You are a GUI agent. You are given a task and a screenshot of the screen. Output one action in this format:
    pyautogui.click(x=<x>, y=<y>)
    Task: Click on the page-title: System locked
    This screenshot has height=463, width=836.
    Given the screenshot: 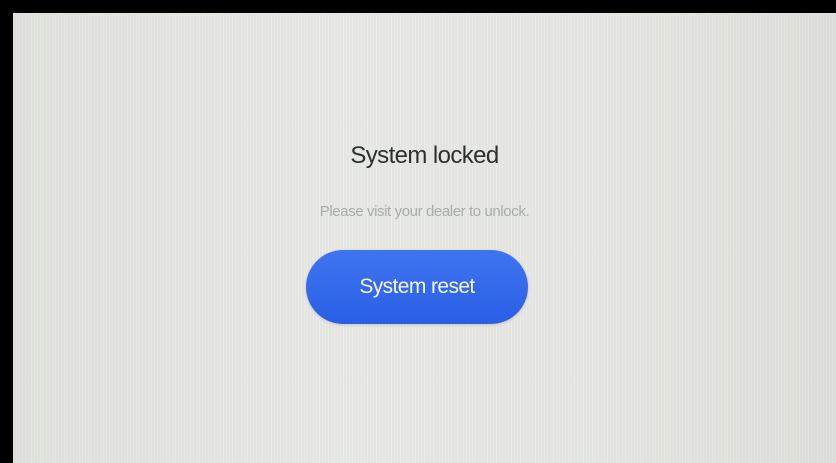 What is the action you would take?
    pyautogui.click(x=424, y=155)
    